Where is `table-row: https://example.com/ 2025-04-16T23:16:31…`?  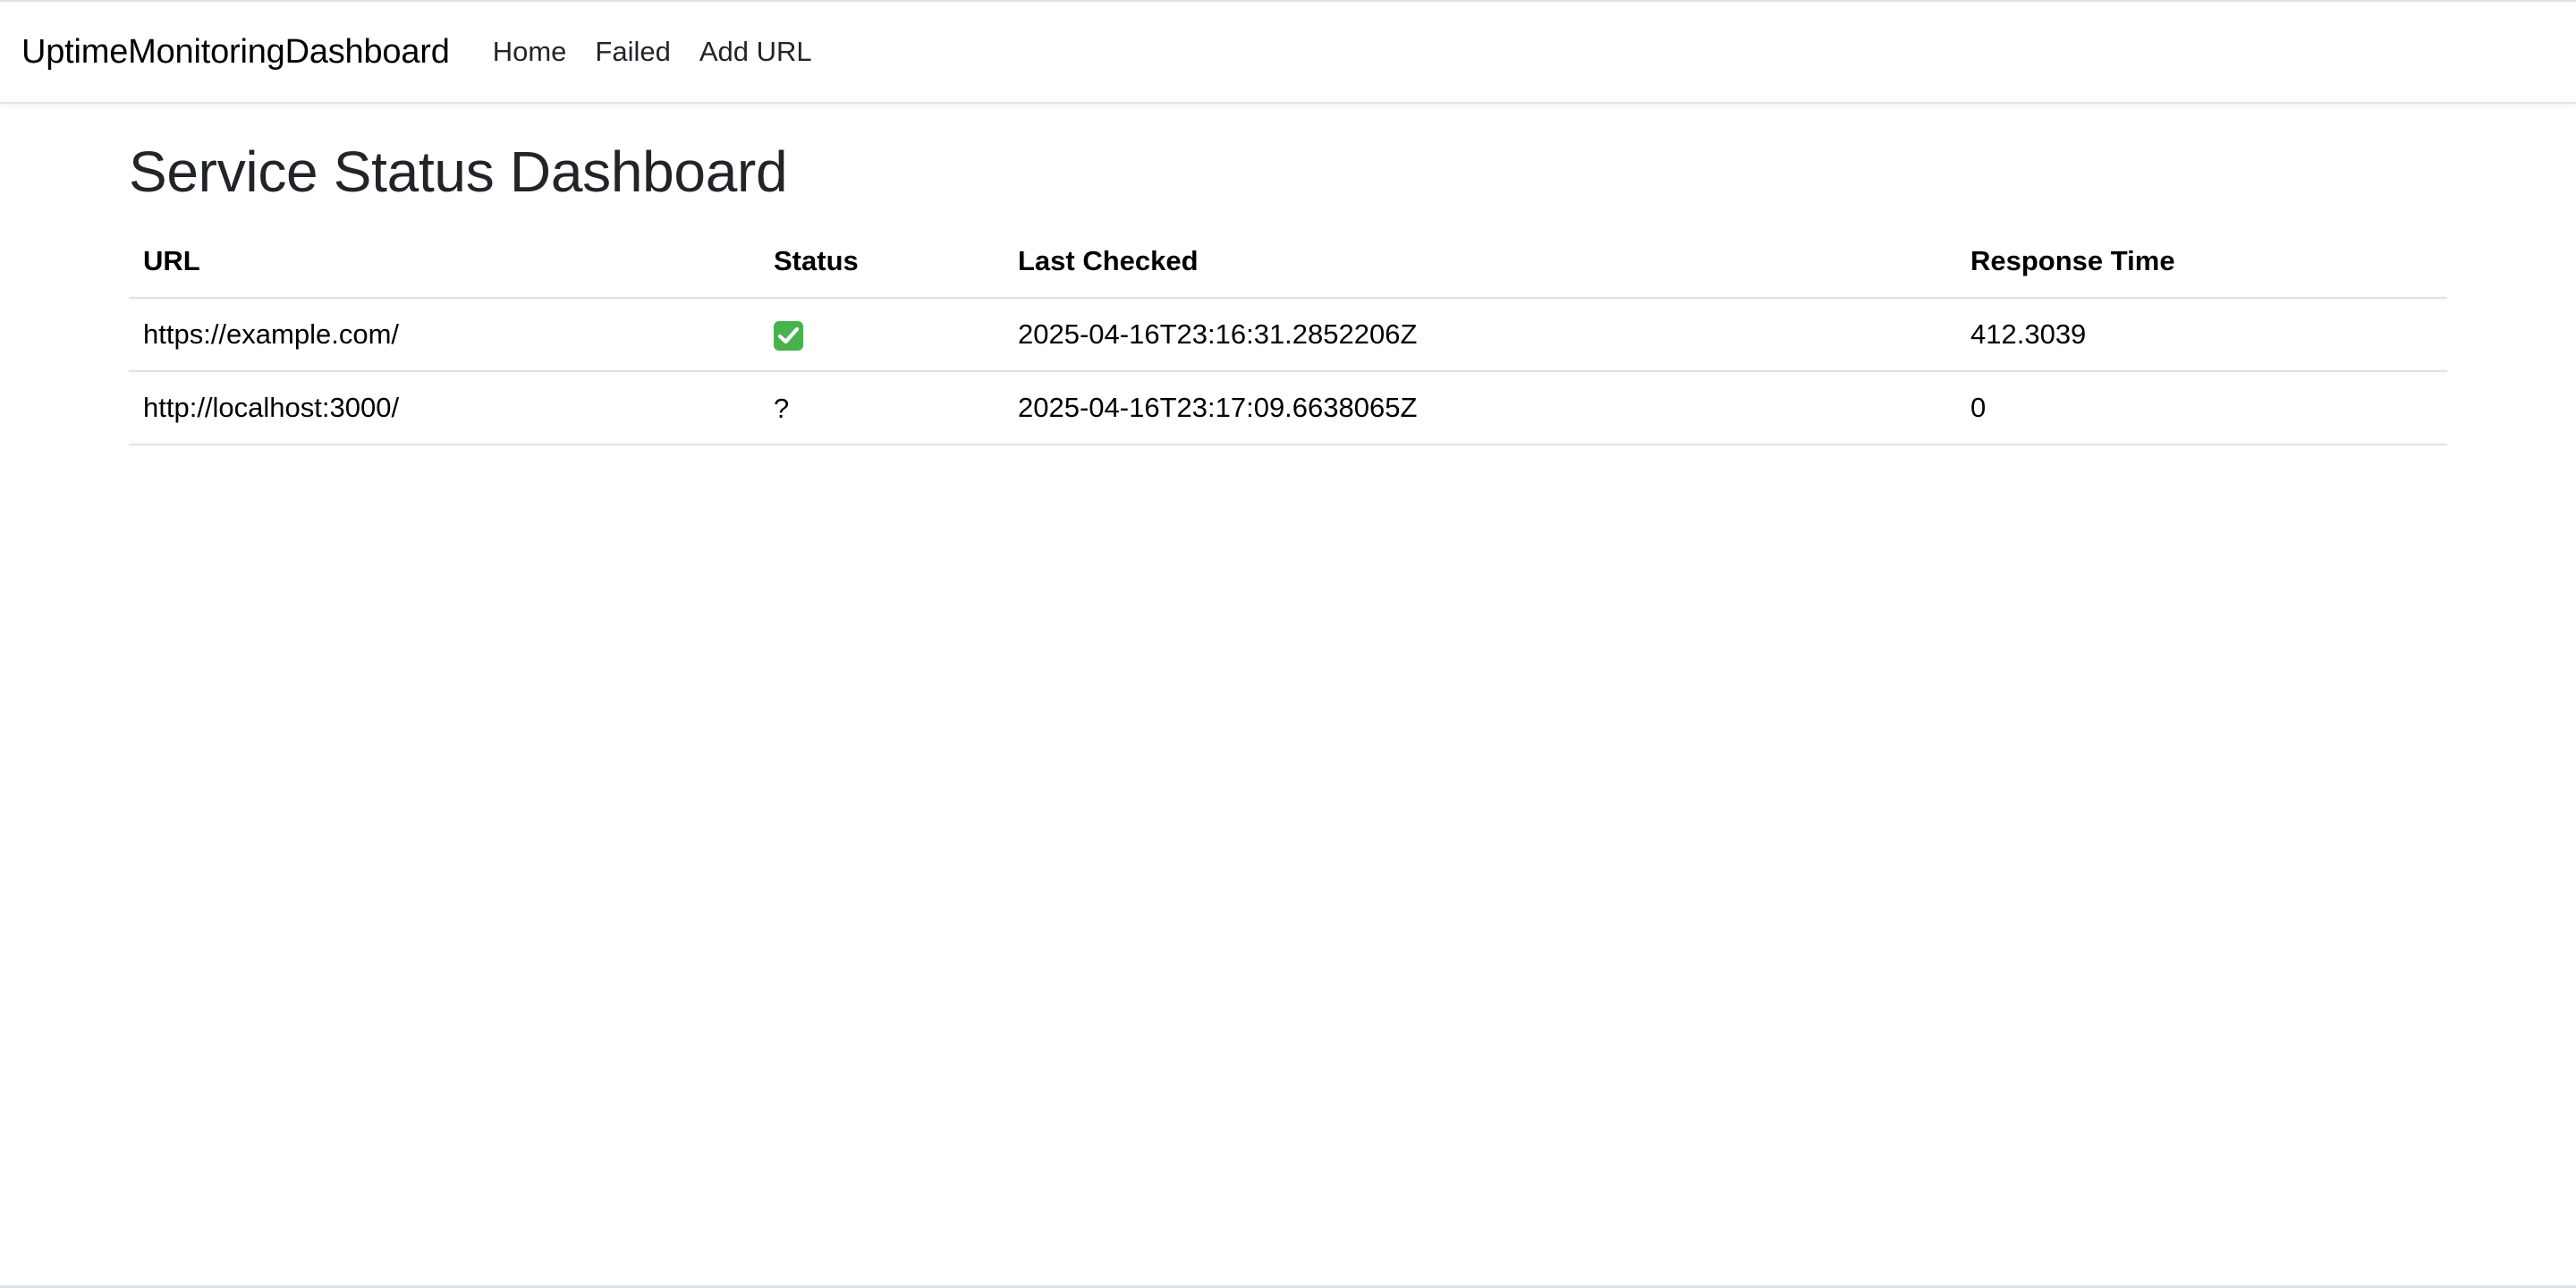
table-row: https://example.com/ 2025-04-16T23:16:31… is located at coordinates (1288, 334).